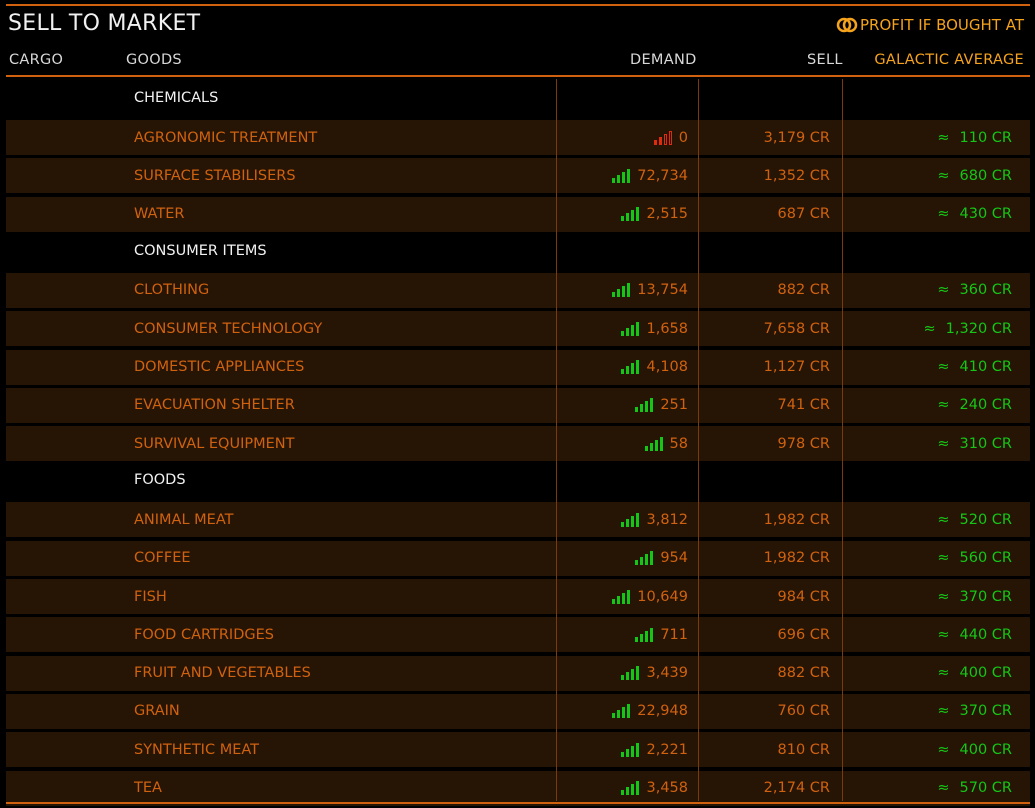 The image size is (1035, 808). I want to click on table-row: ANIMAL MEAT 3,812 1,982 CR ≈520 CR, so click(518, 520).